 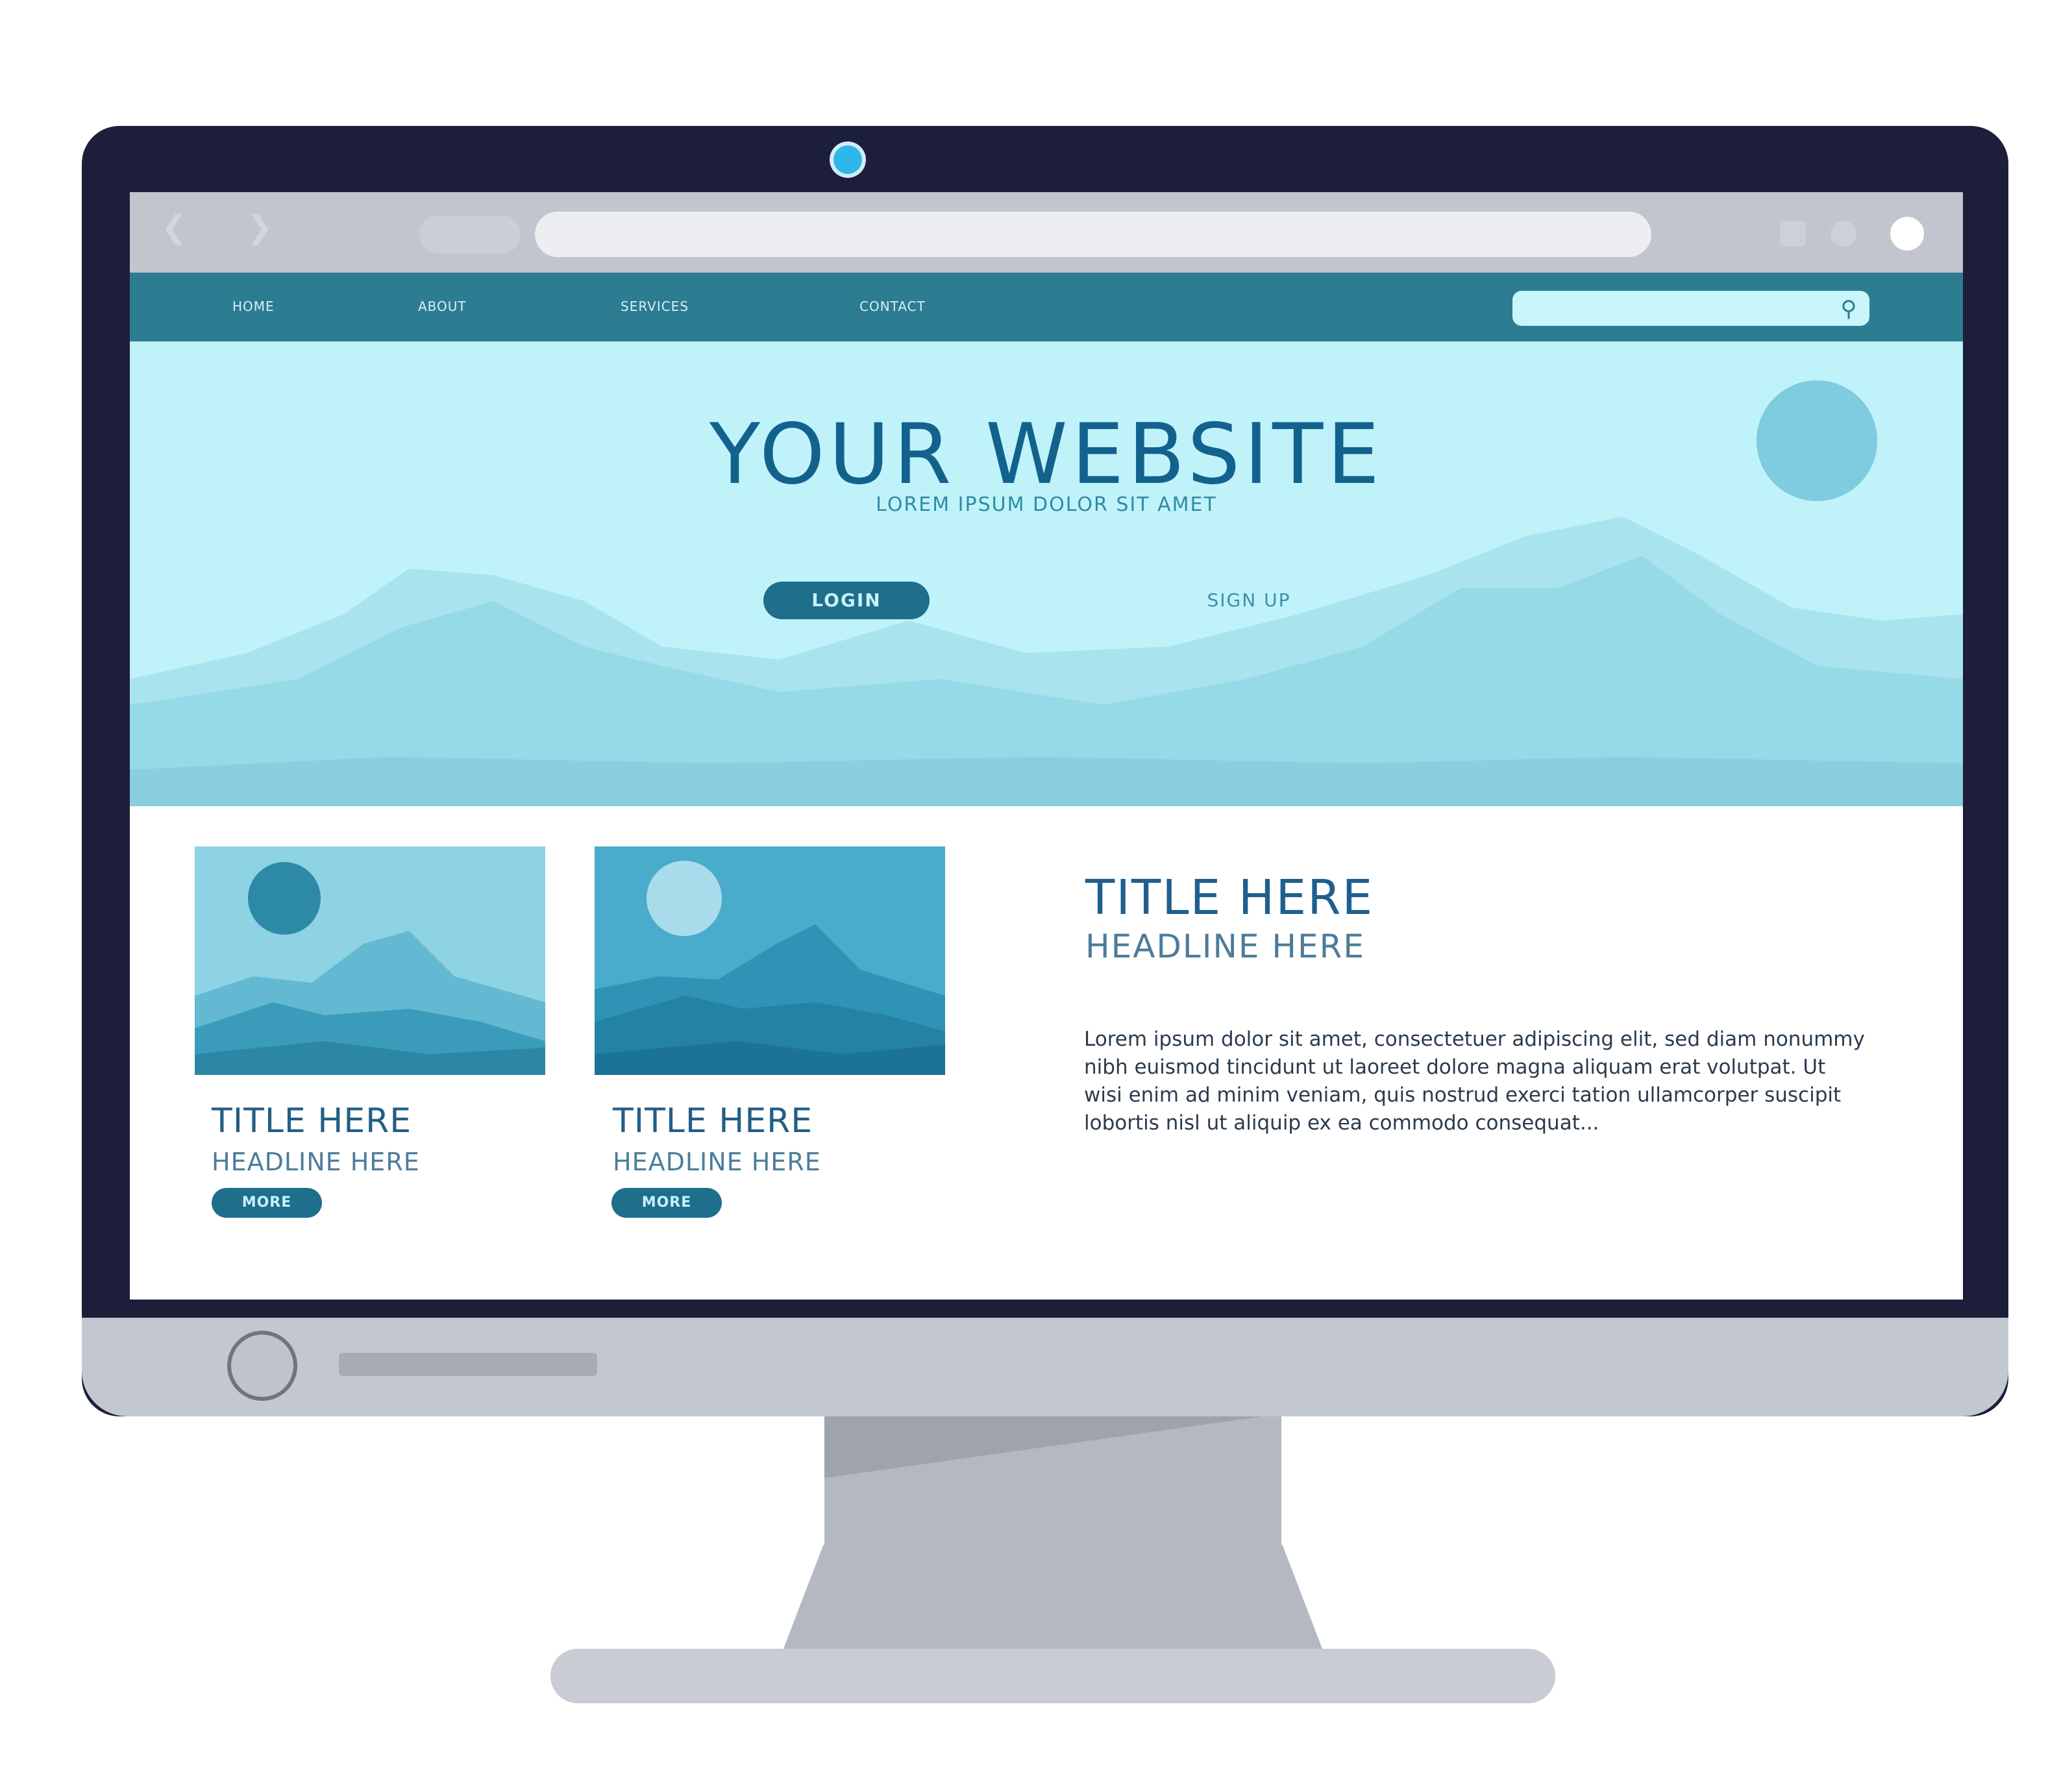 What do you see at coordinates (1225, 947) in the screenshot?
I see `article-heading: HEADLINE HERE` at bounding box center [1225, 947].